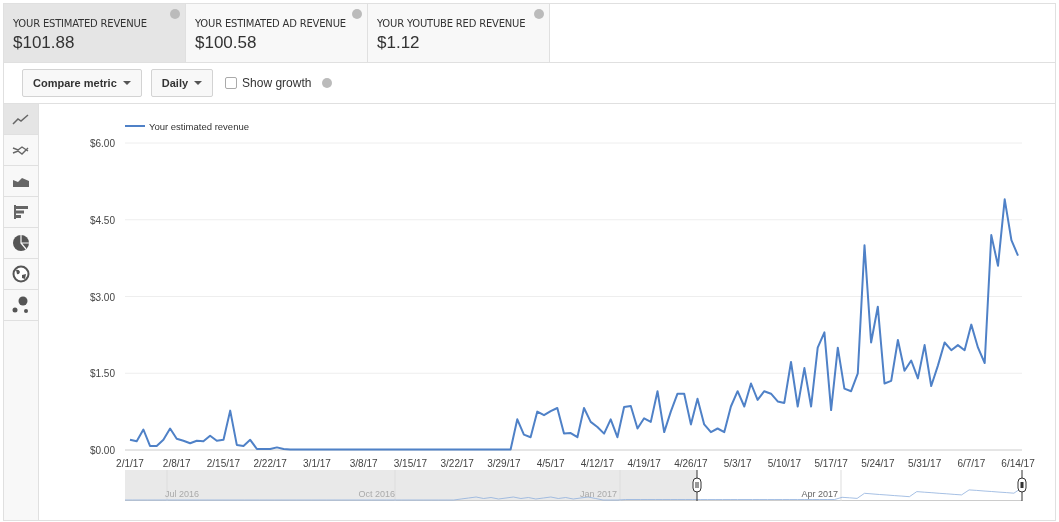  I want to click on y-axis-label: $3.00, so click(102, 297).